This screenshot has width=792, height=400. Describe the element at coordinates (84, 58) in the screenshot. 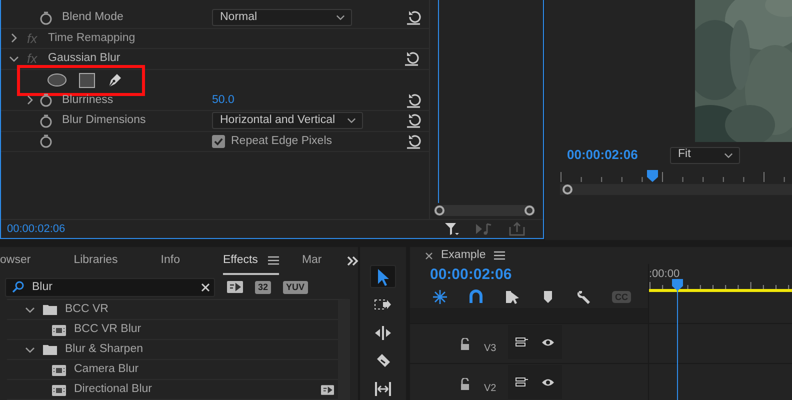

I see `effect-name: Gaussian Blur` at that location.